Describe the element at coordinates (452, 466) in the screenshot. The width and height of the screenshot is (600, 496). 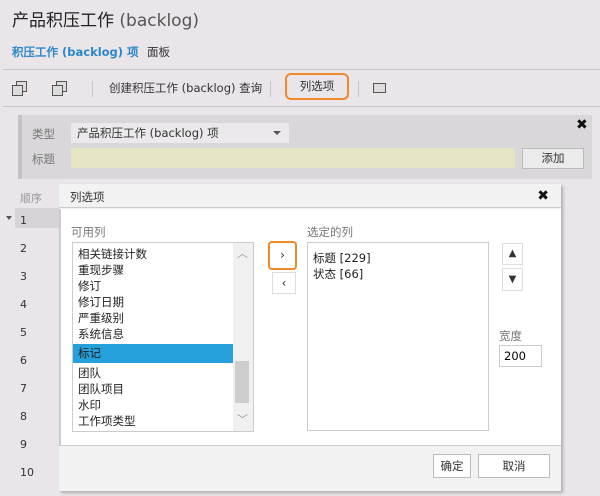
I see `ok-button: 确定` at that location.